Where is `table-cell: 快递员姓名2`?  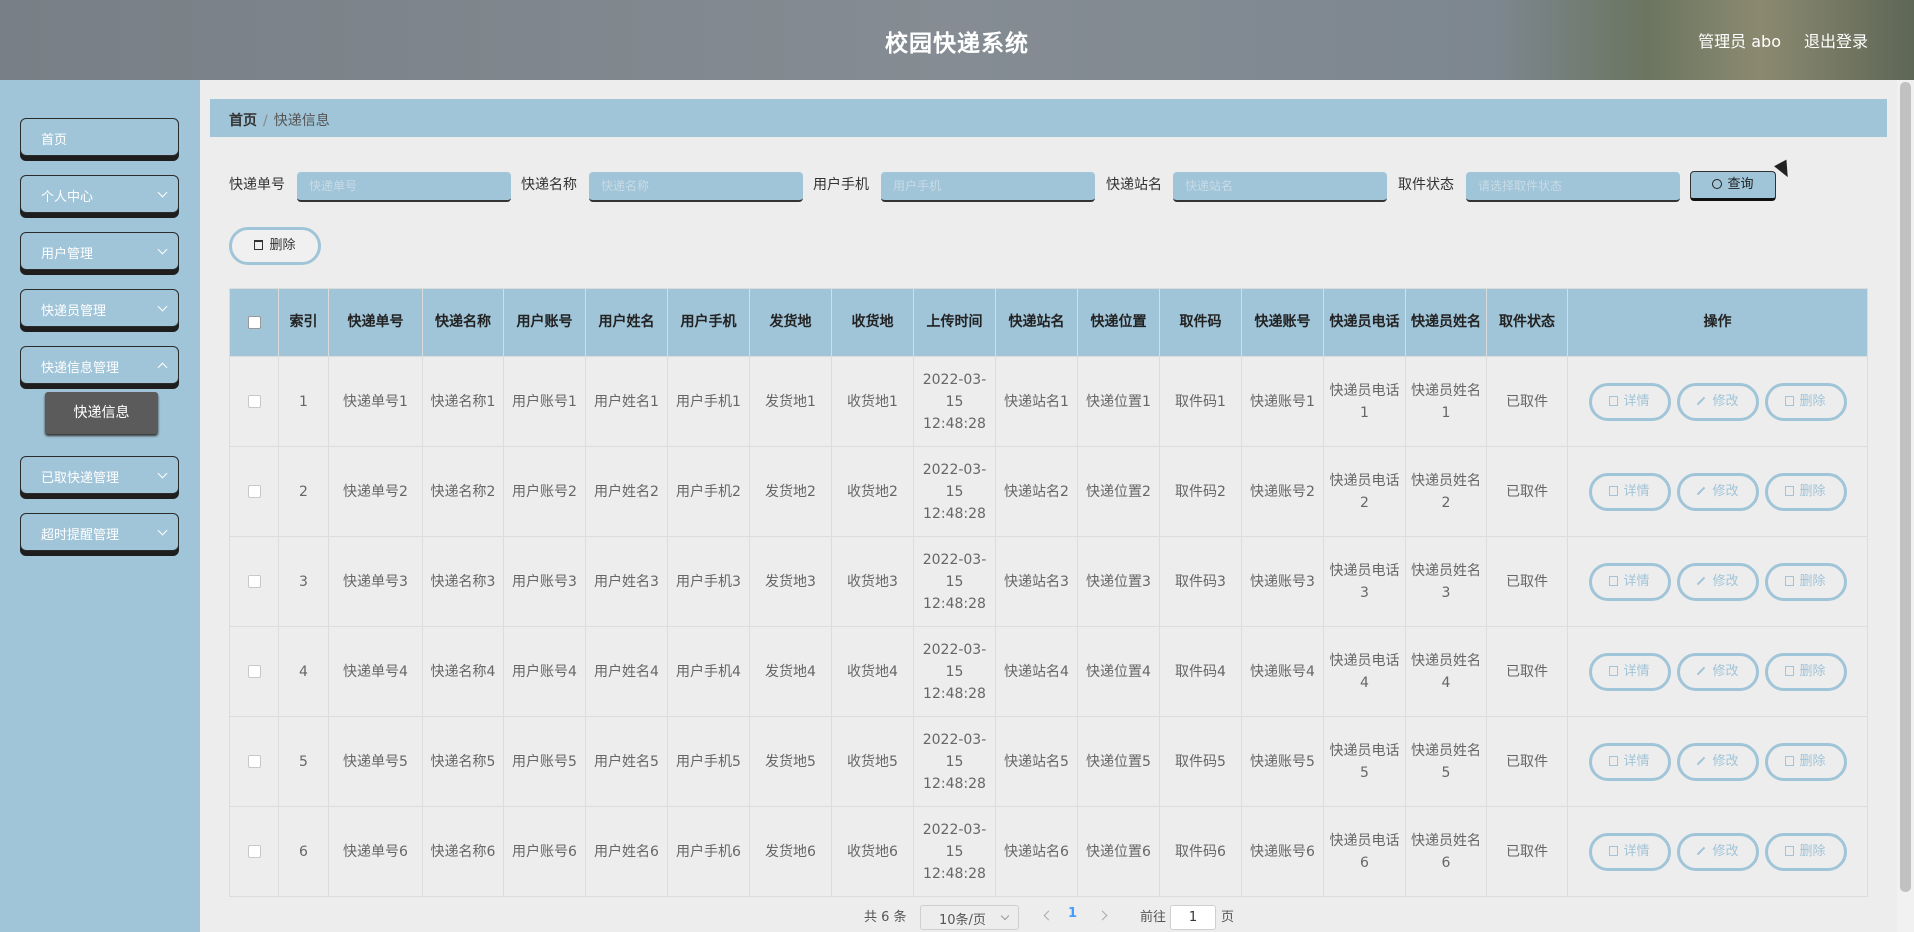
table-cell: 快递员姓名2 is located at coordinates (1446, 491).